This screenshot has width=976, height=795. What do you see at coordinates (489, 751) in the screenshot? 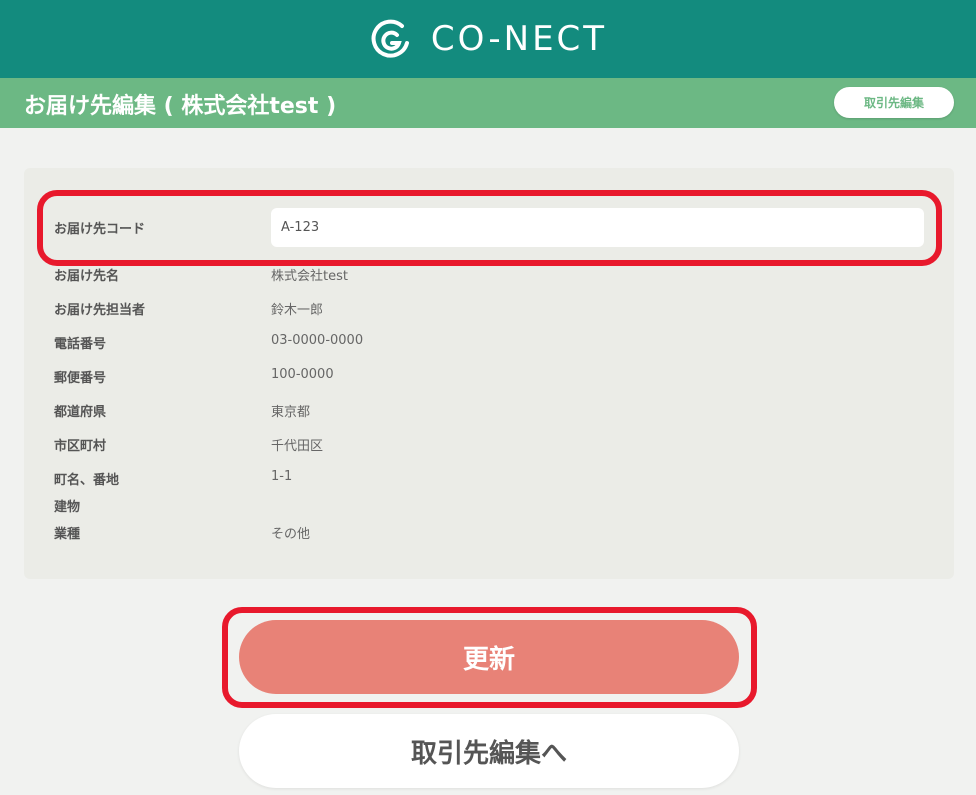
I see `back-to-client-edit-button: 取引先編集へ` at bounding box center [489, 751].